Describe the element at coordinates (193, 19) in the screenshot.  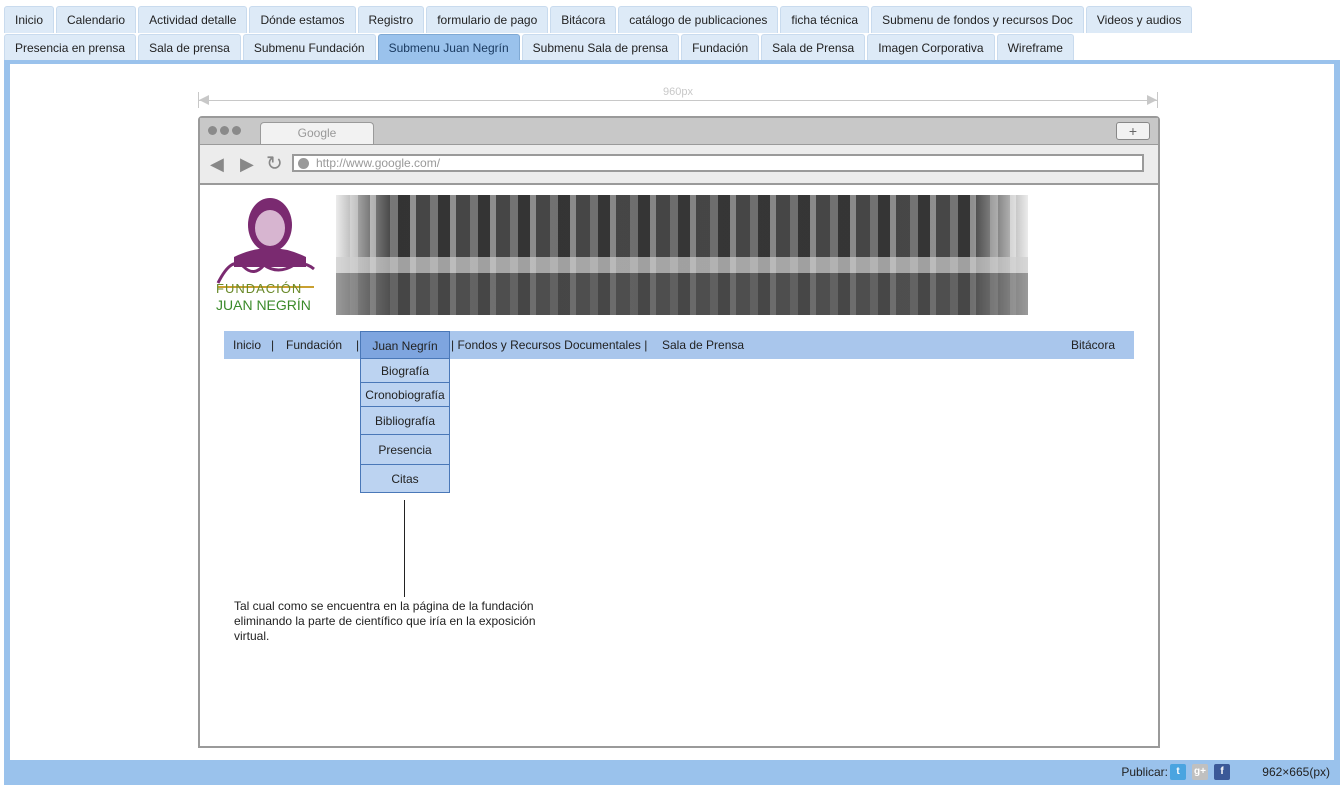
I see `page-tab: Actividad detalle` at that location.